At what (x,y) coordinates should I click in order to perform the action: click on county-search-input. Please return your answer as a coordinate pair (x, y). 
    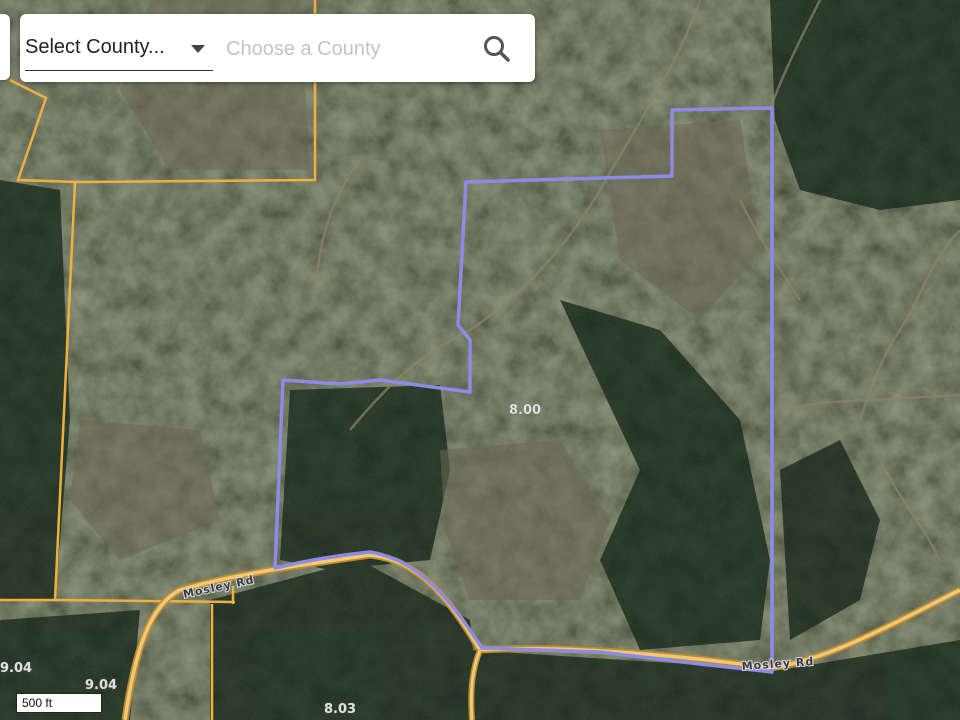
    Looking at the image, I should click on (348, 49).